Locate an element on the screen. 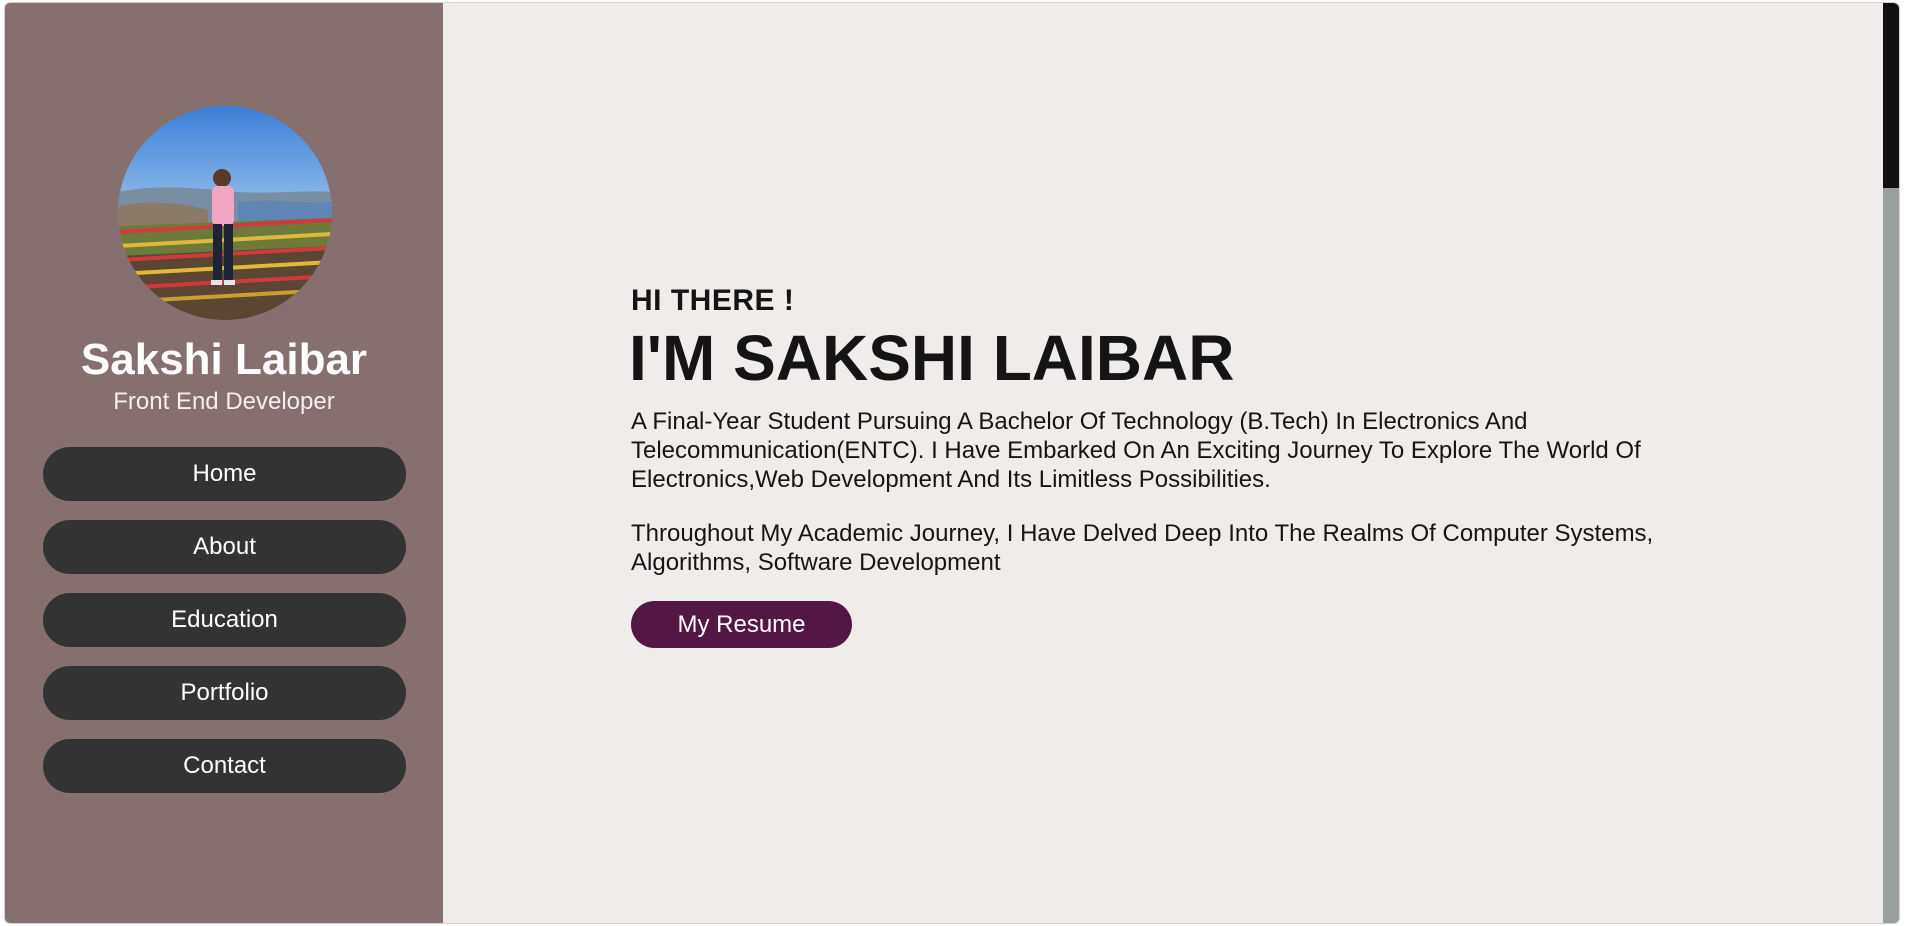 This screenshot has height=926, width=1919. profile-role: Front End Developer is located at coordinates (224, 401).